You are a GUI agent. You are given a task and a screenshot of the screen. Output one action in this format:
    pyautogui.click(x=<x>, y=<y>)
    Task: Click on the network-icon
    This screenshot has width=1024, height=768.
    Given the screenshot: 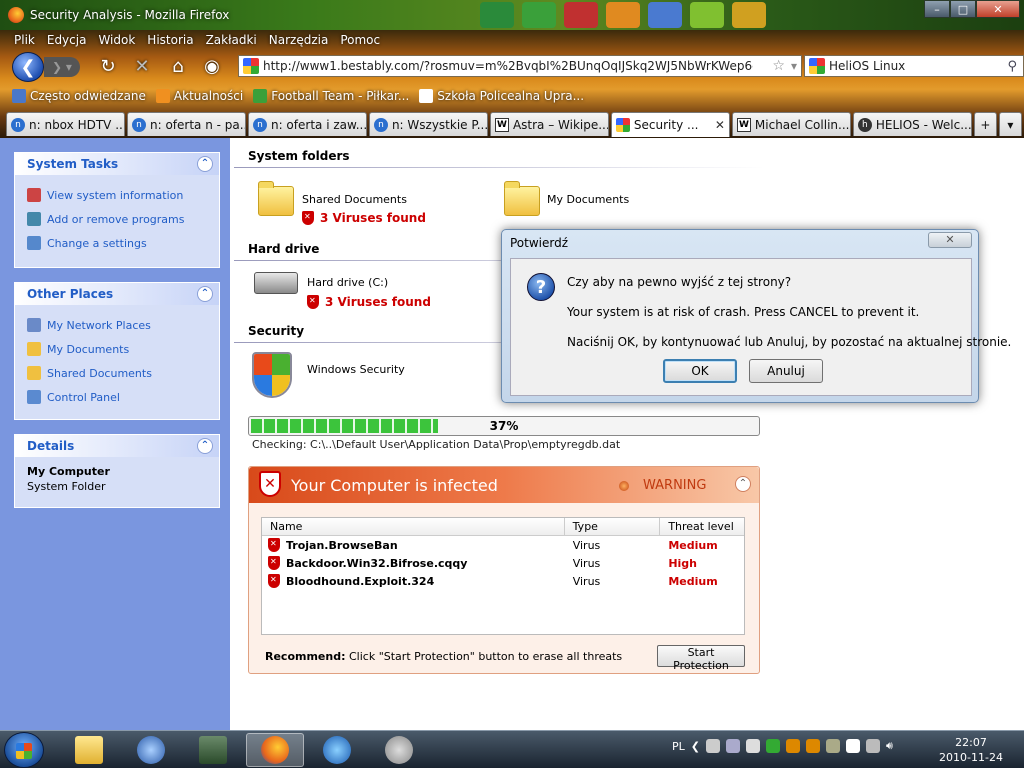 What is the action you would take?
    pyautogui.click(x=872, y=746)
    